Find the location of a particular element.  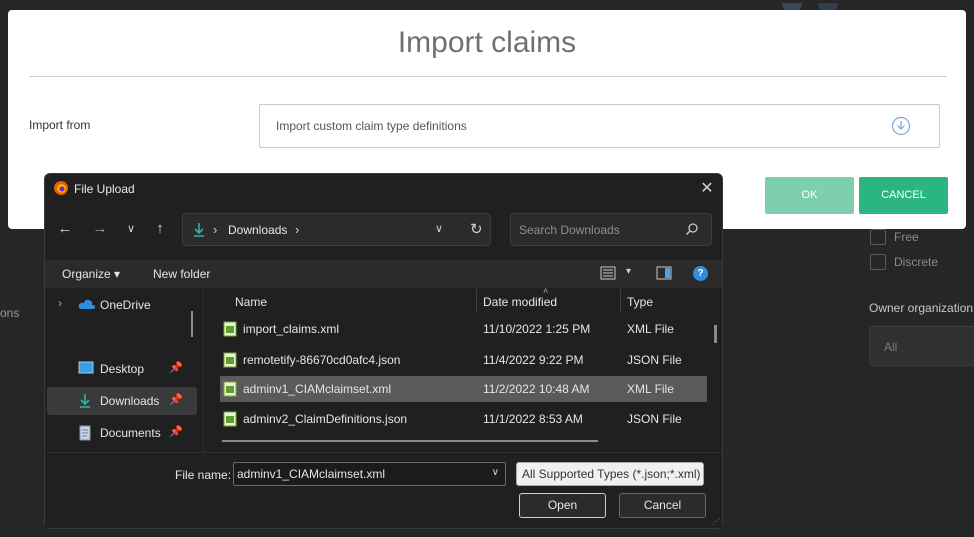

preview-pane-icon is located at coordinates (664, 274).